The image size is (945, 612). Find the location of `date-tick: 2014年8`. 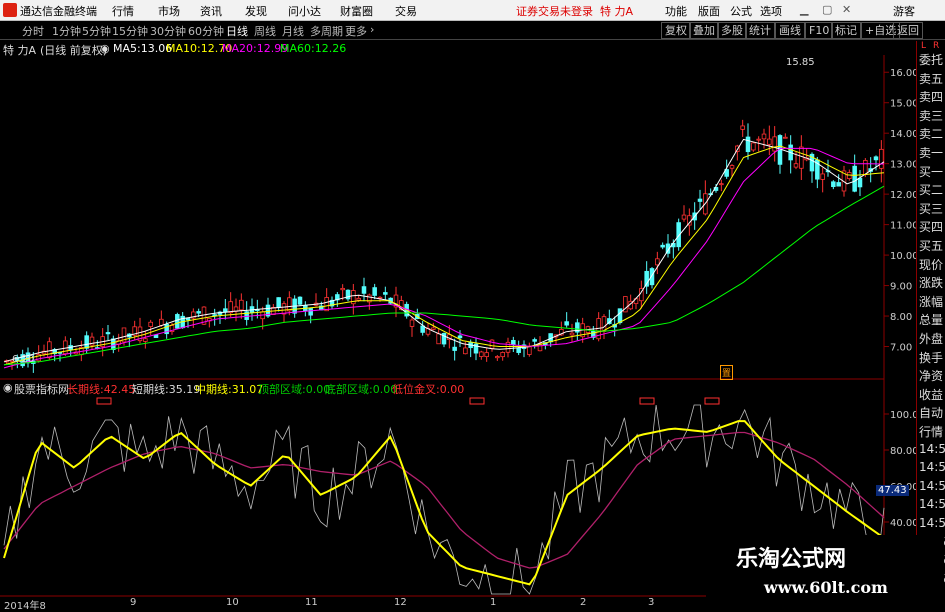

date-tick: 2014年8 is located at coordinates (25, 606).